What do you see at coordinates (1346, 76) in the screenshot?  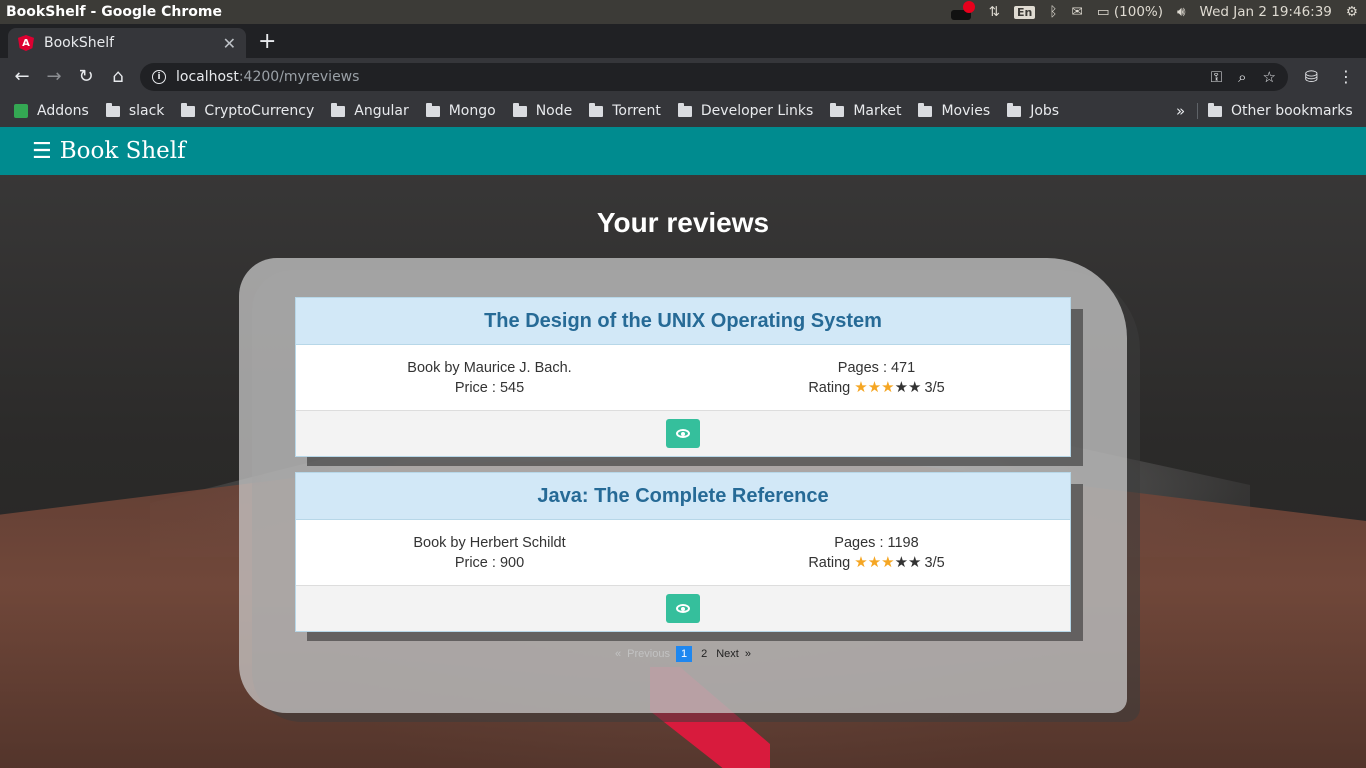 I see `chrome-menu-icon: ⋮` at bounding box center [1346, 76].